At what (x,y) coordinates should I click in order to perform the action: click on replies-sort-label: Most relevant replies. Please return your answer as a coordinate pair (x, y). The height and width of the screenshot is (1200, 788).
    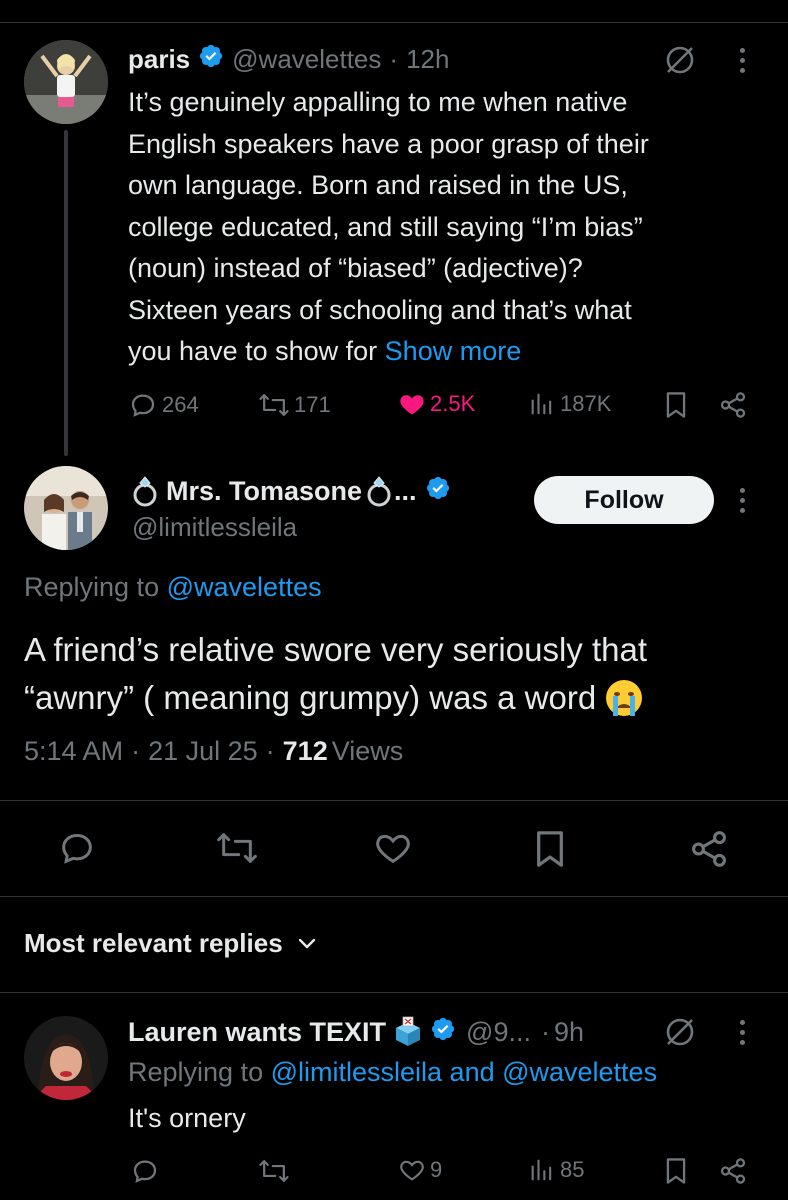
    Looking at the image, I should click on (153, 943).